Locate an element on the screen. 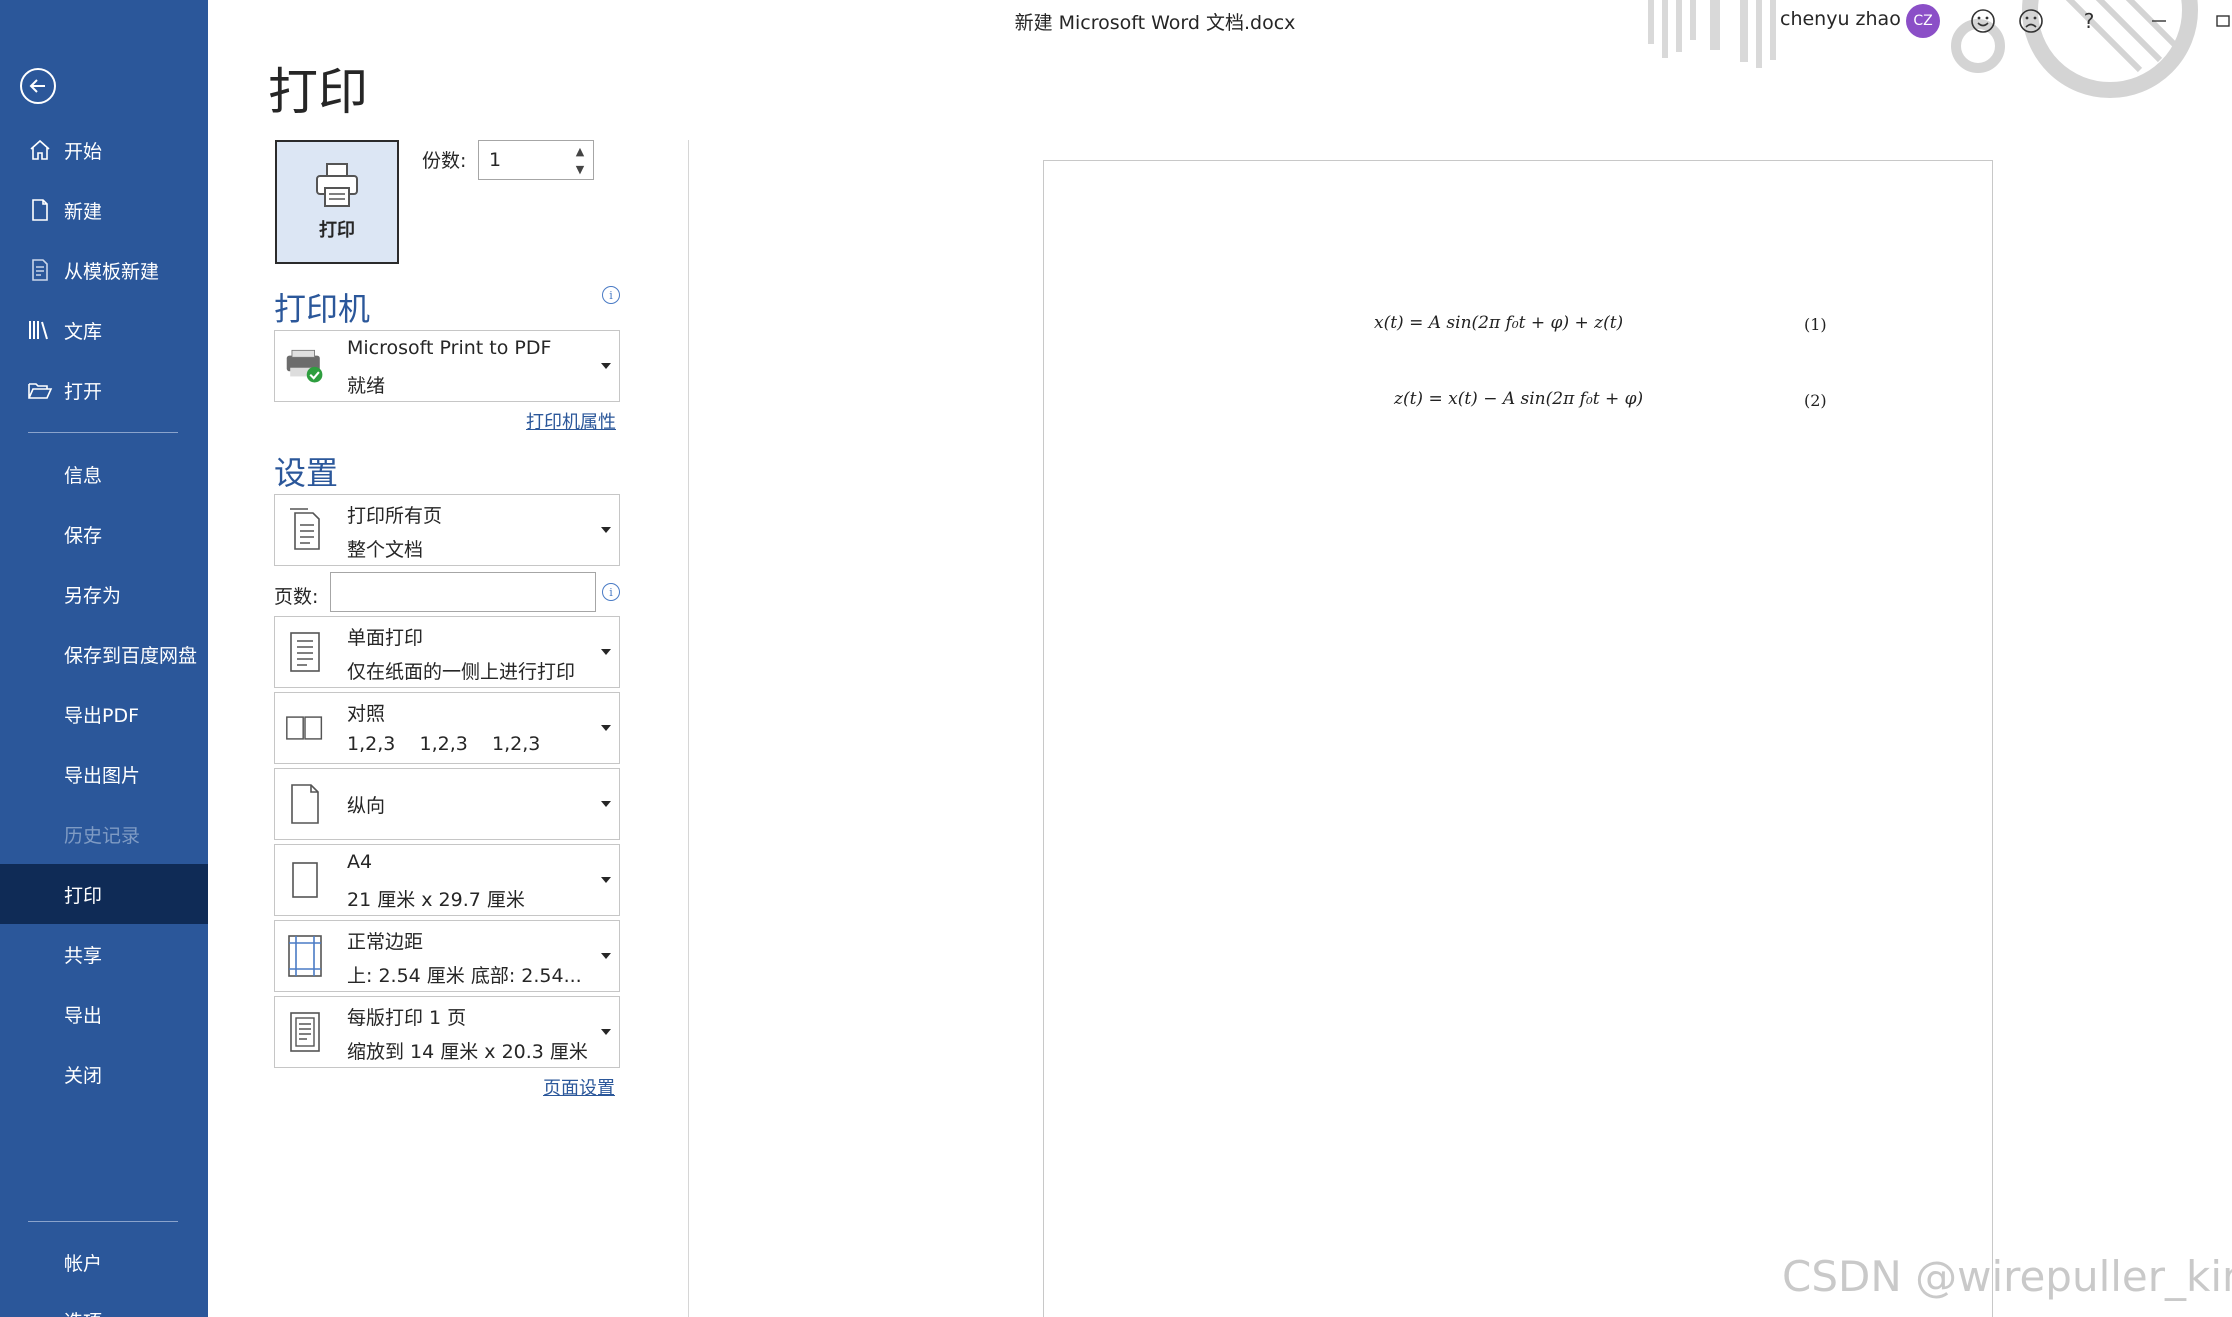  nav-divider is located at coordinates (103, 432).